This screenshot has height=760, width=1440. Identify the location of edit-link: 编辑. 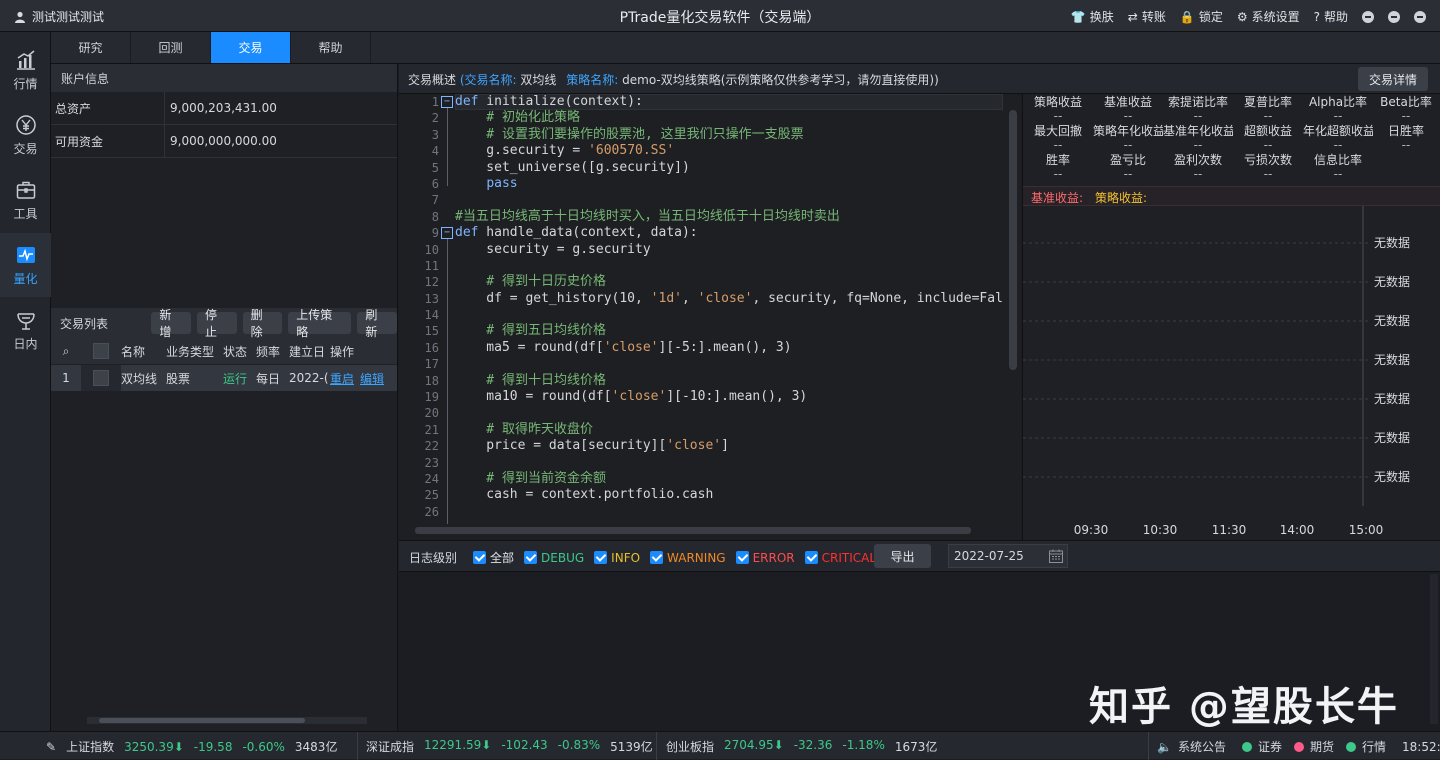
(375, 378).